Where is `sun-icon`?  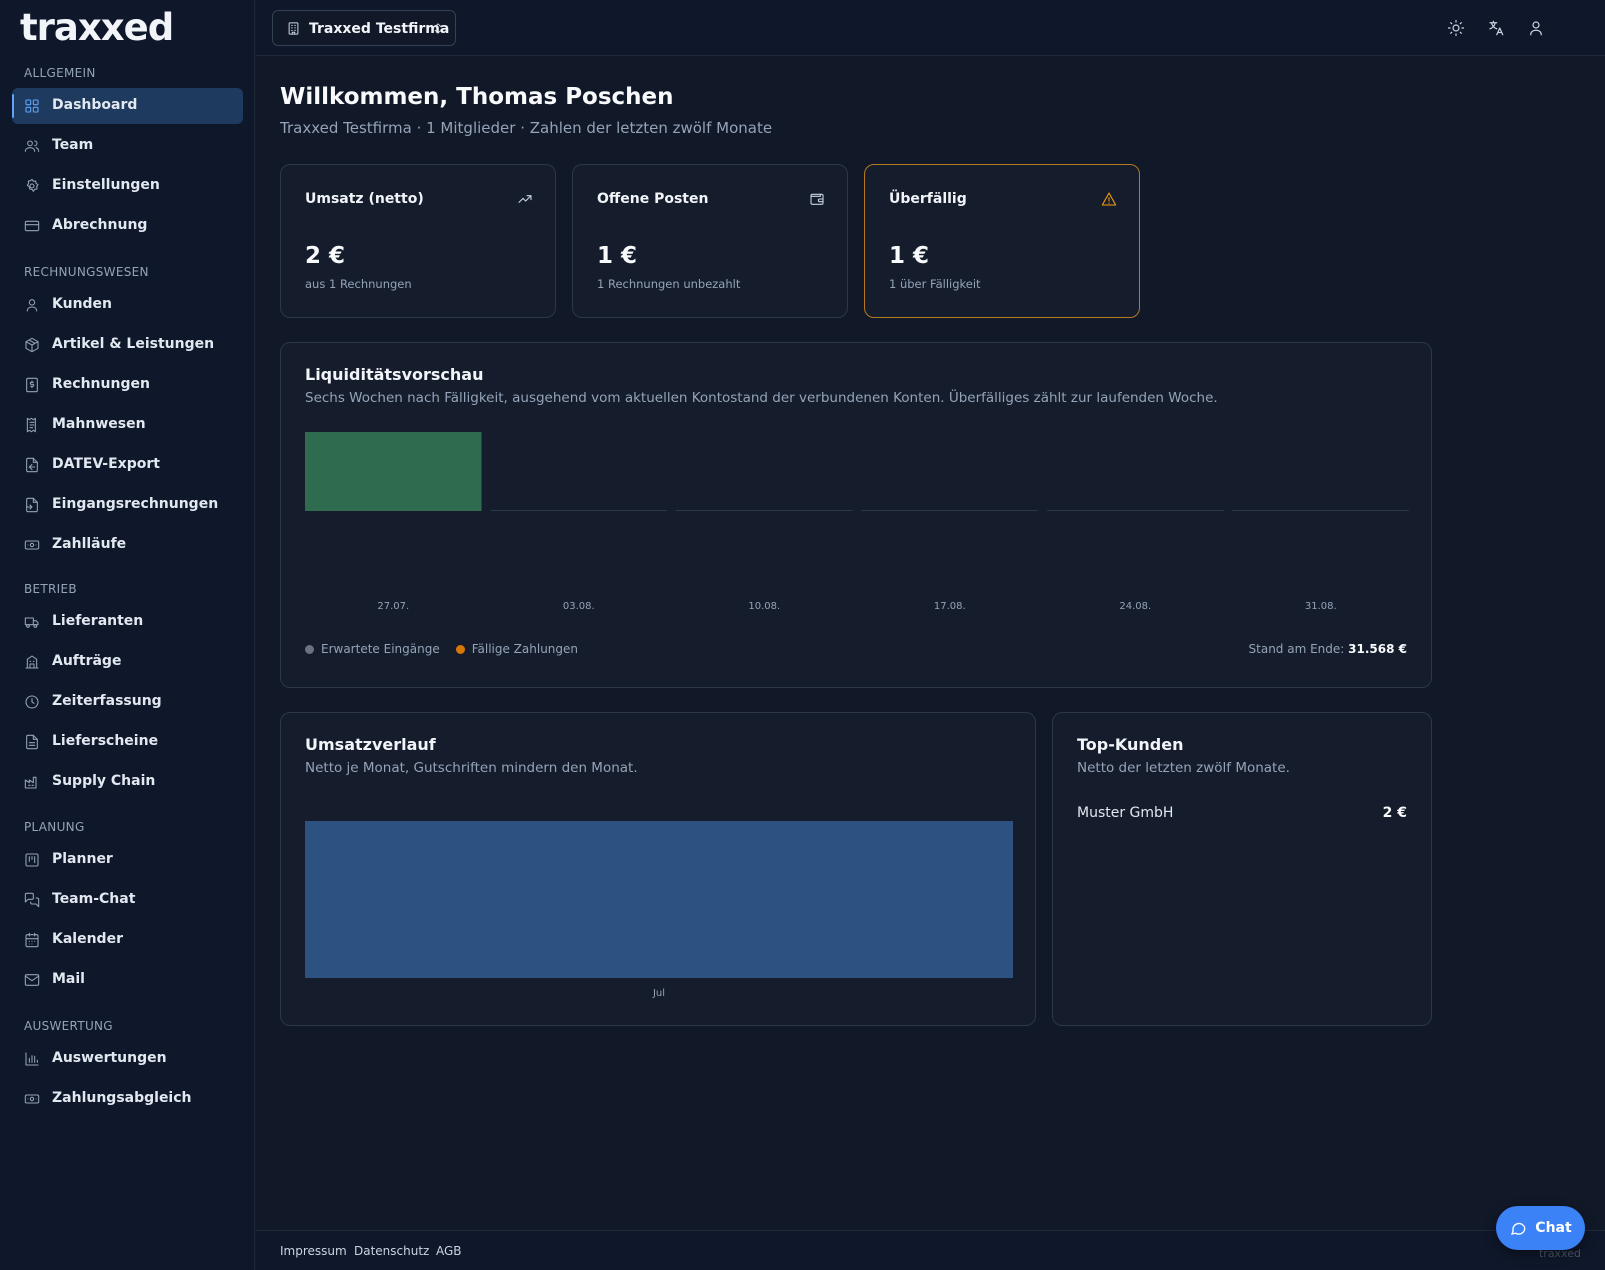
sun-icon is located at coordinates (1456, 28).